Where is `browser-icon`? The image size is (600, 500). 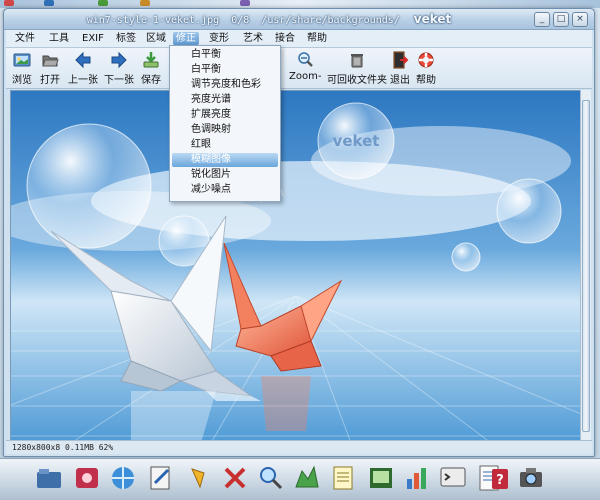 browser-icon is located at coordinates (123, 478).